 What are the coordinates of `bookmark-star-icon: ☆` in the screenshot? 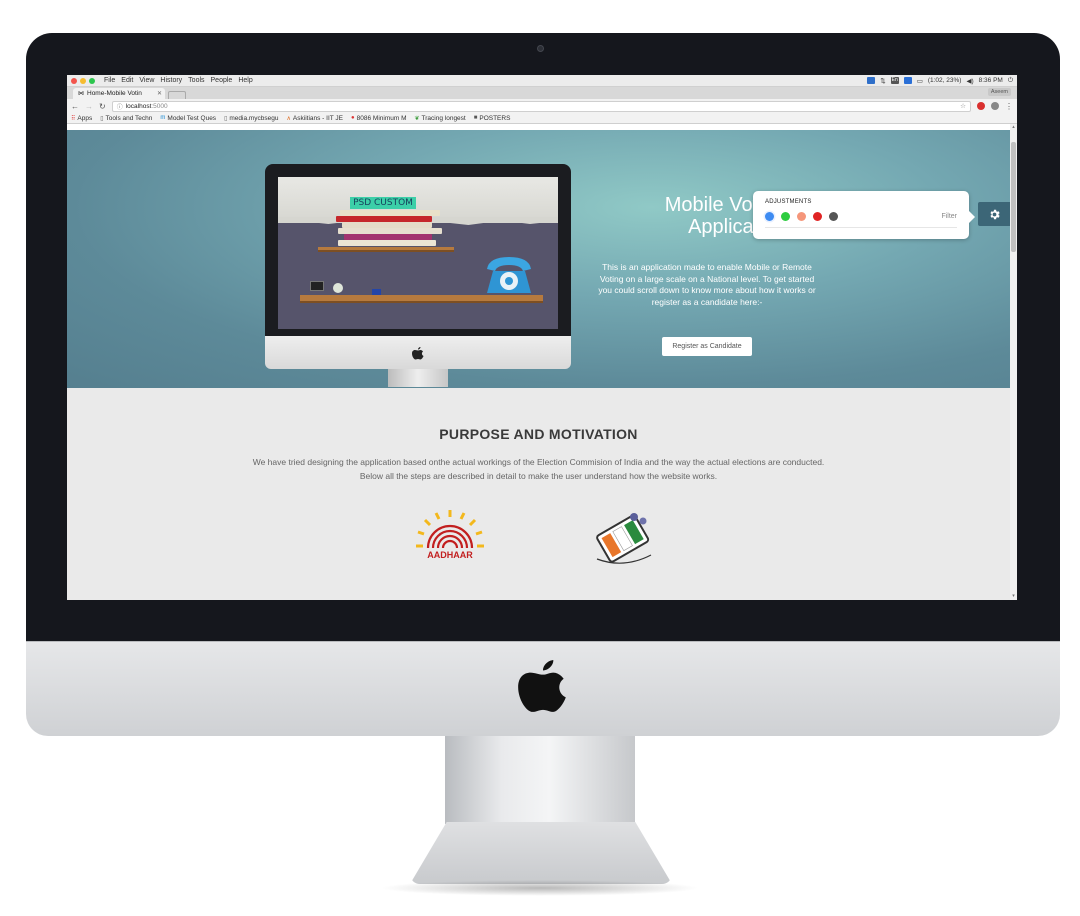 It's located at (963, 106).